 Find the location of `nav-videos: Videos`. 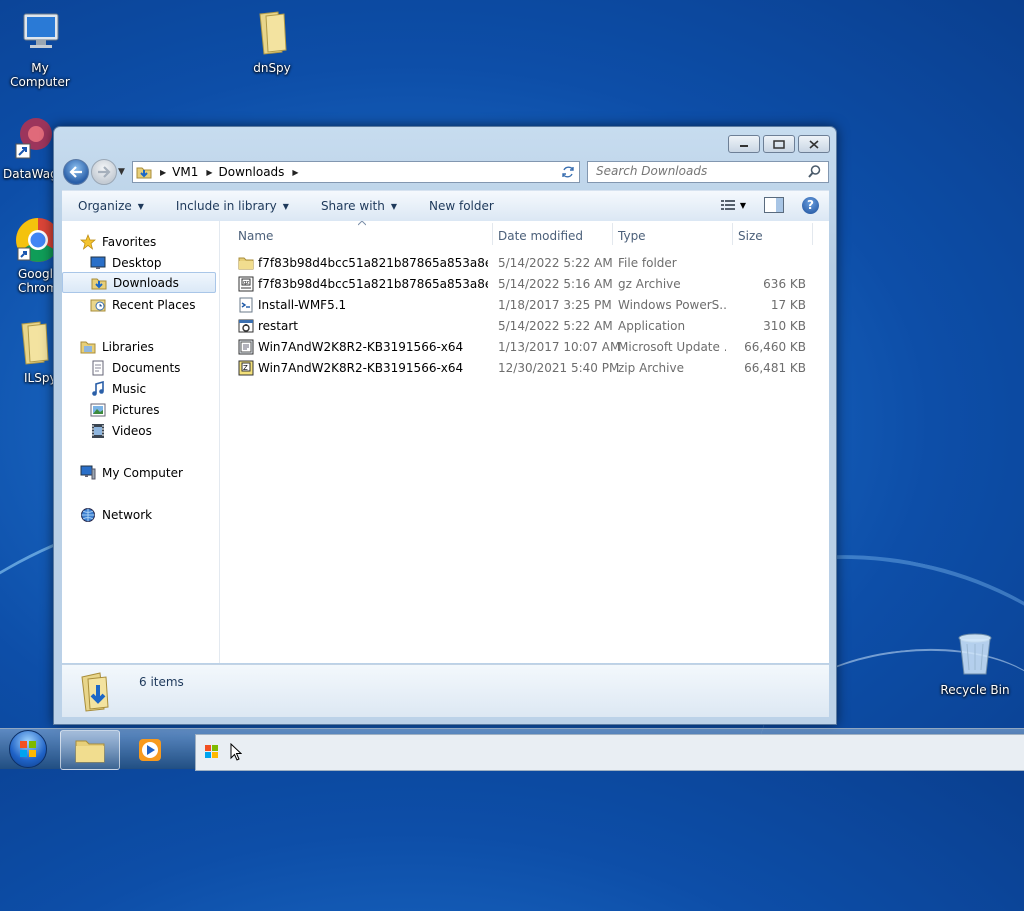

nav-videos: Videos is located at coordinates (121, 430).